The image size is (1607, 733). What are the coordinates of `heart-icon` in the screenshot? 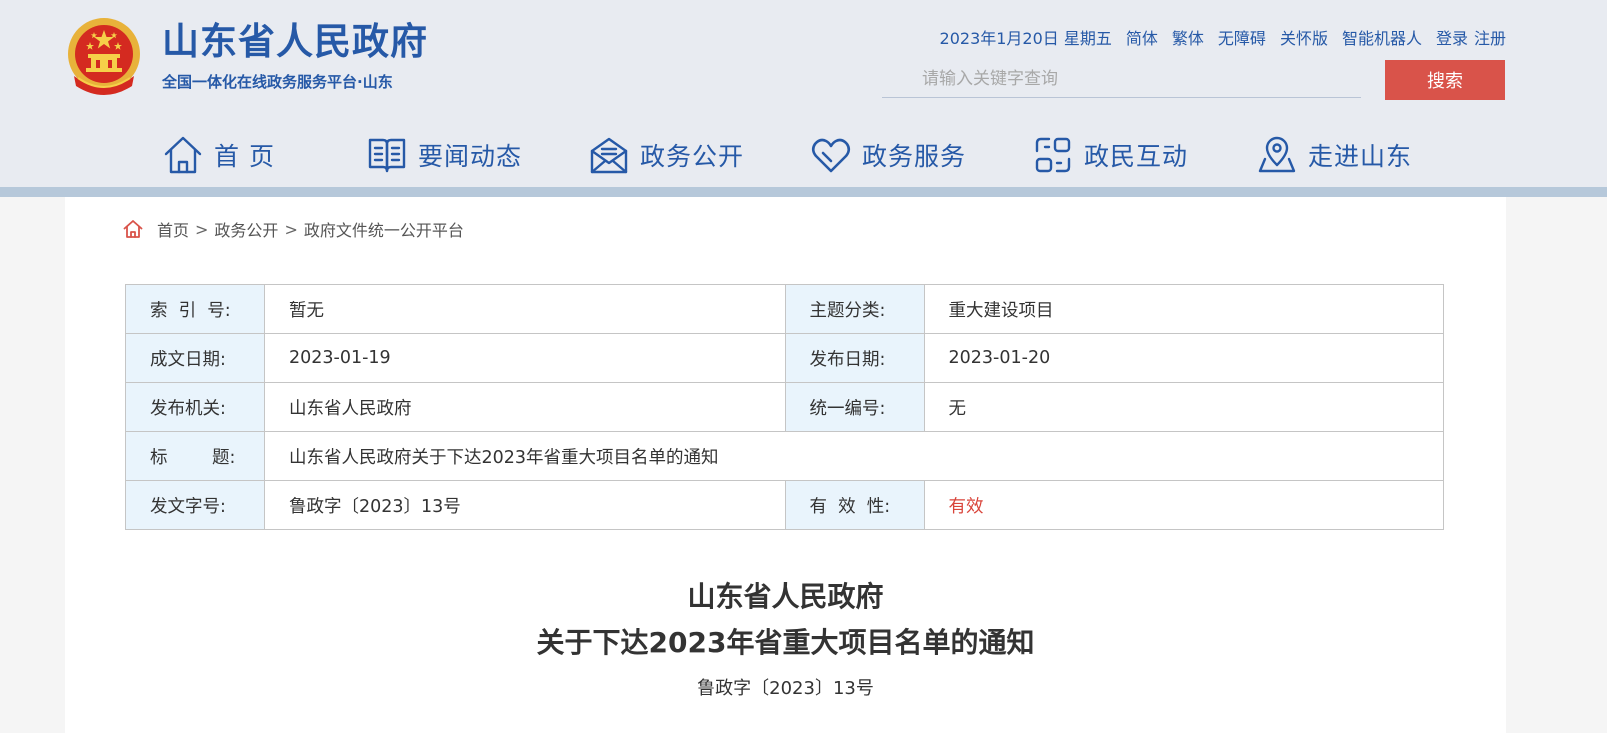 It's located at (831, 155).